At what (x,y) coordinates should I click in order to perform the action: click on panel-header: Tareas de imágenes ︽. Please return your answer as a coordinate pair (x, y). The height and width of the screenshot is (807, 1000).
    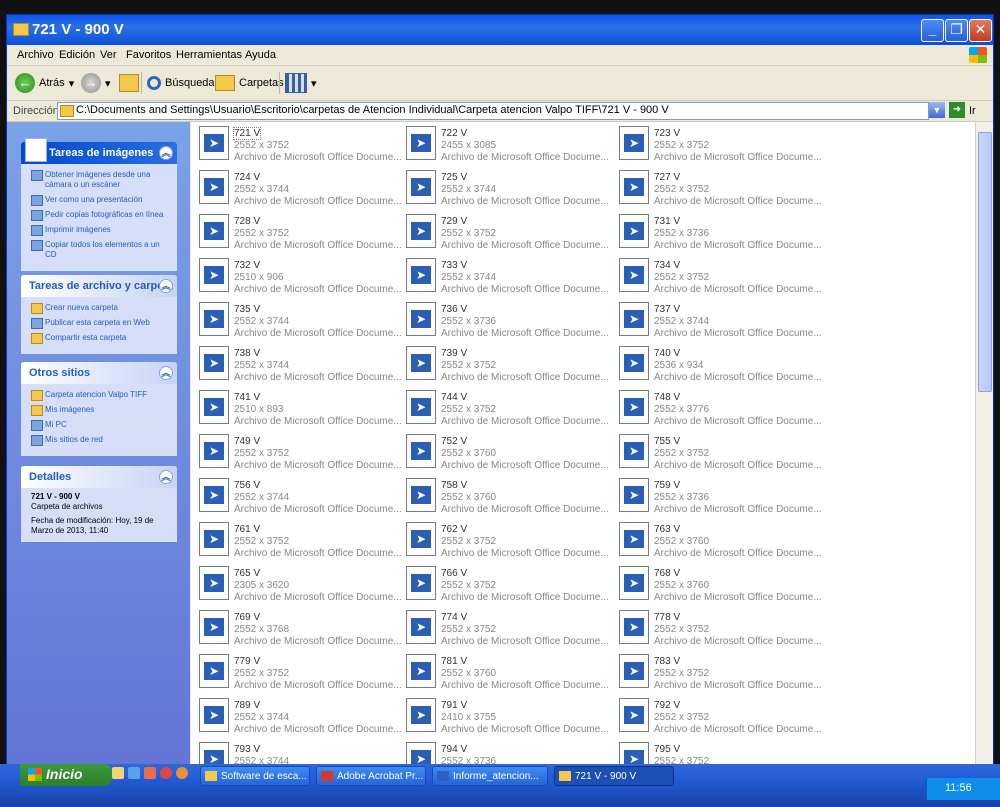
    Looking at the image, I should click on (99, 151).